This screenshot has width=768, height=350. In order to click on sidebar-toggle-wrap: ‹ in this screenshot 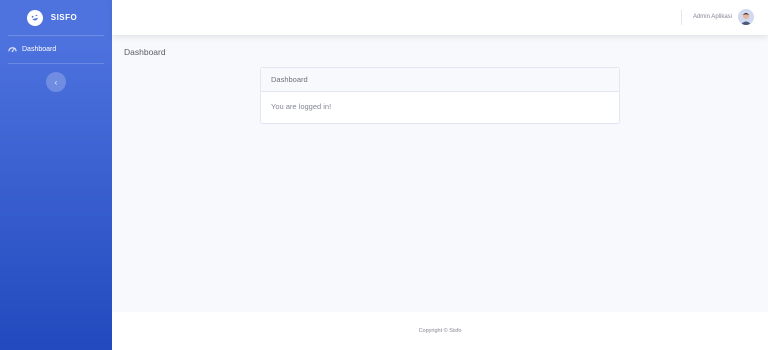, I will do `click(56, 82)`.